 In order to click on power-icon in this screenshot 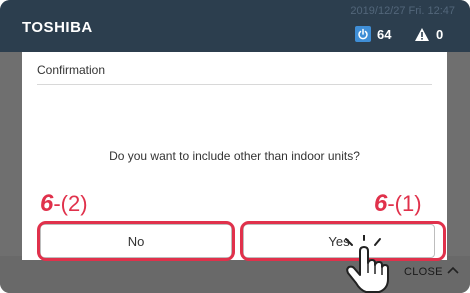, I will do `click(363, 34)`.